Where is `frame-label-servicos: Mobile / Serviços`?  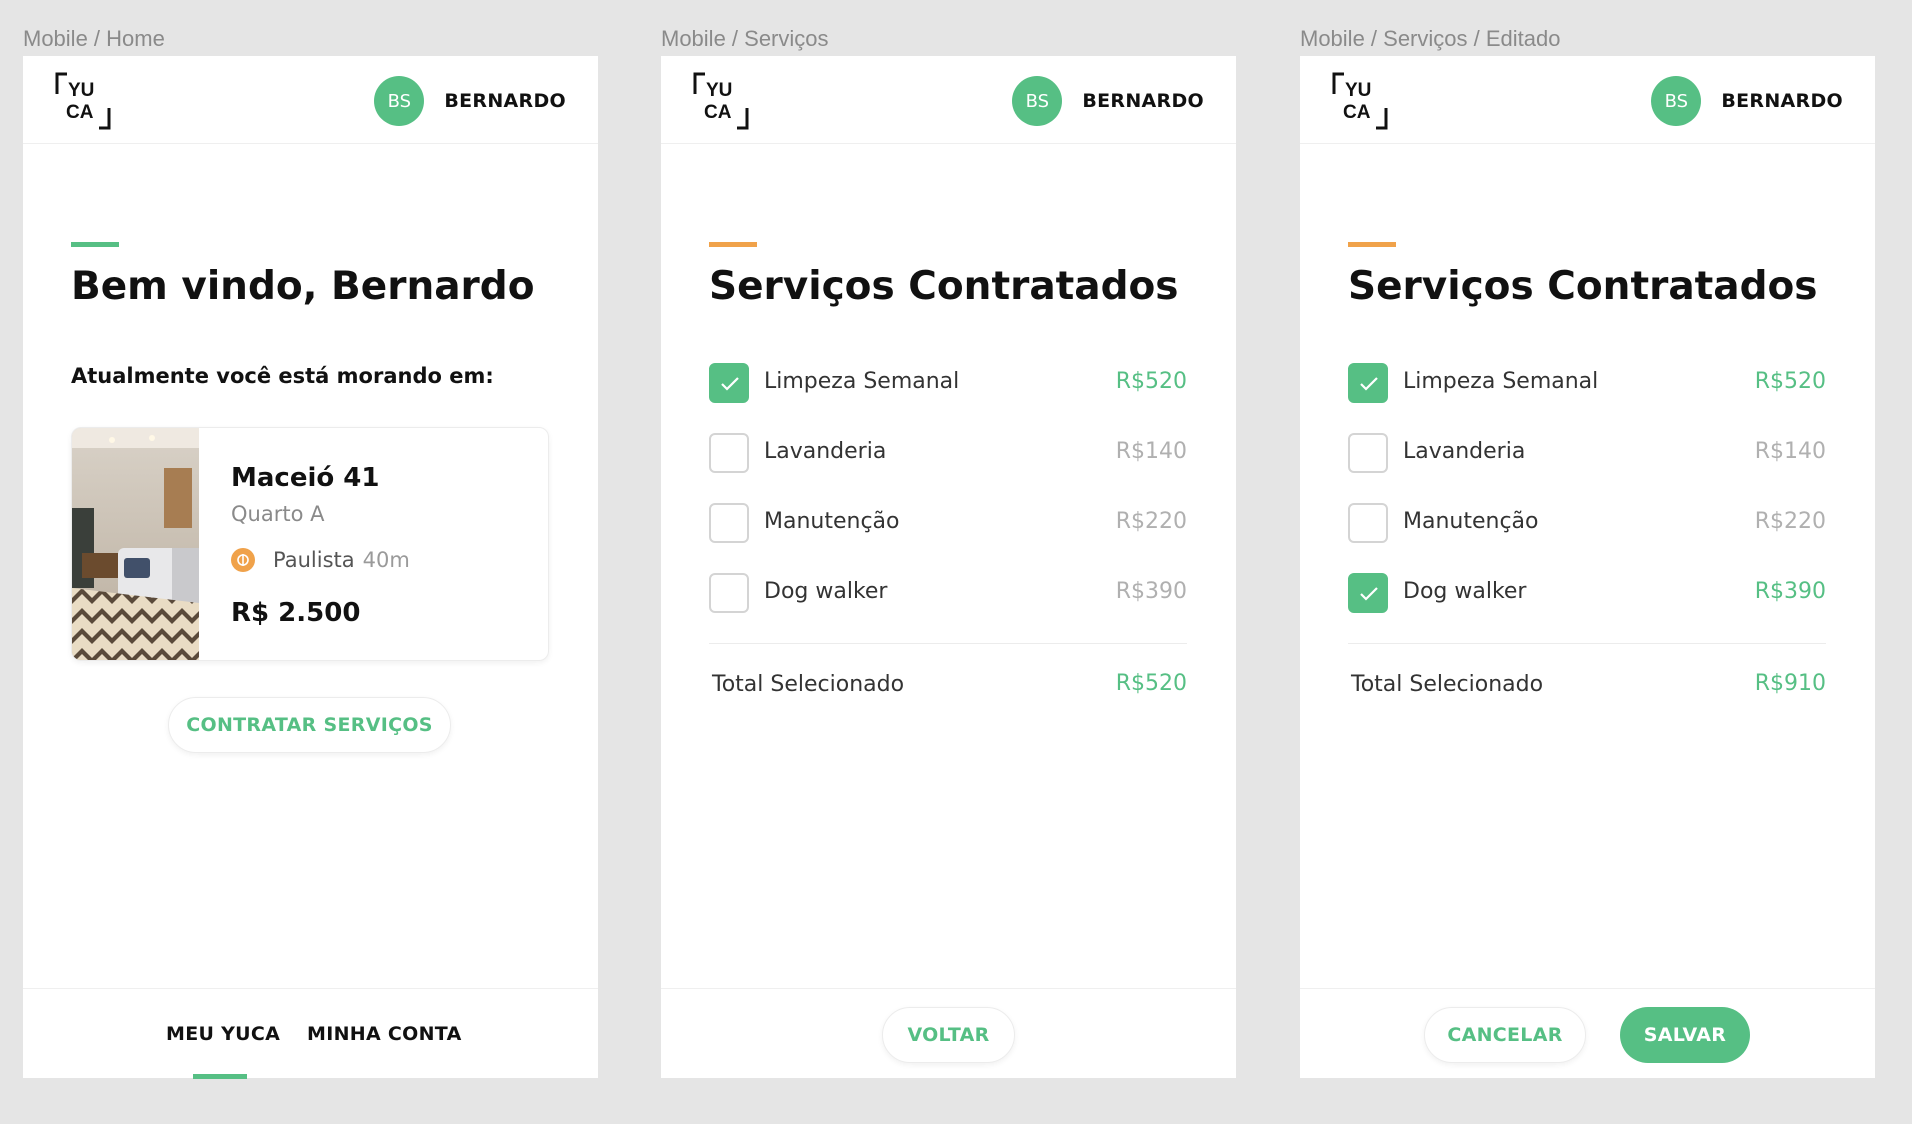 frame-label-servicos: Mobile / Serviços is located at coordinates (745, 38).